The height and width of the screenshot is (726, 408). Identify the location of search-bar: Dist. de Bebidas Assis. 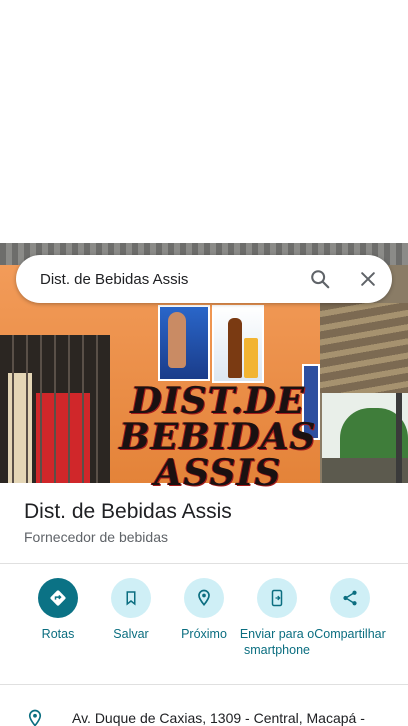
(204, 279).